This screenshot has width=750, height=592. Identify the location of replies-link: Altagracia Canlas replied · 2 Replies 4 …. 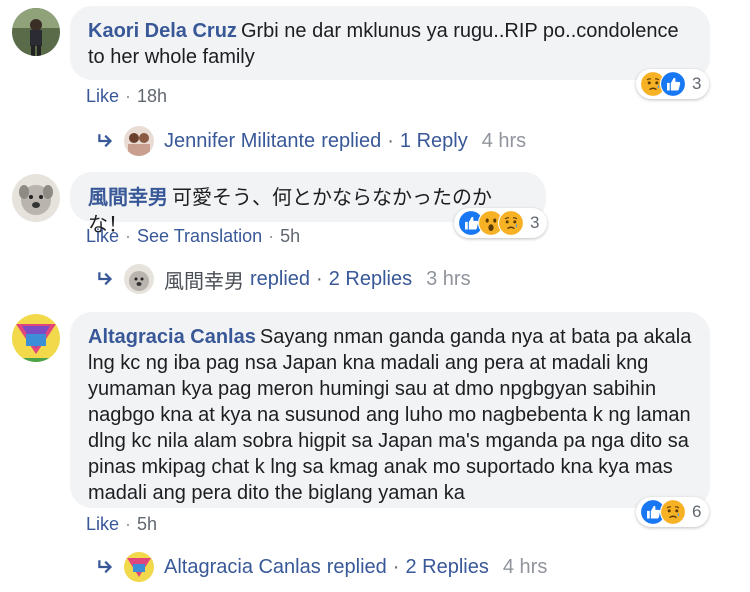
(321, 567).